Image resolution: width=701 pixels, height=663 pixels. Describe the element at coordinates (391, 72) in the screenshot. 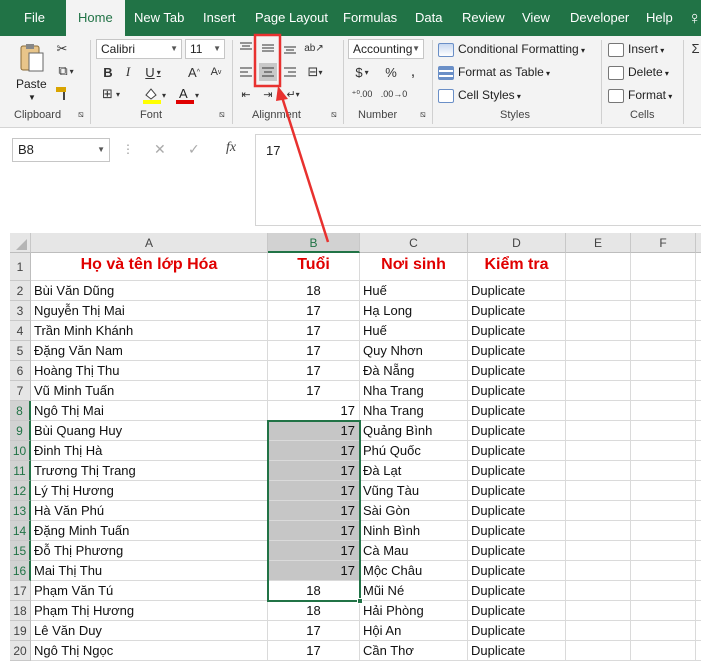

I see `percent-icon: %` at that location.